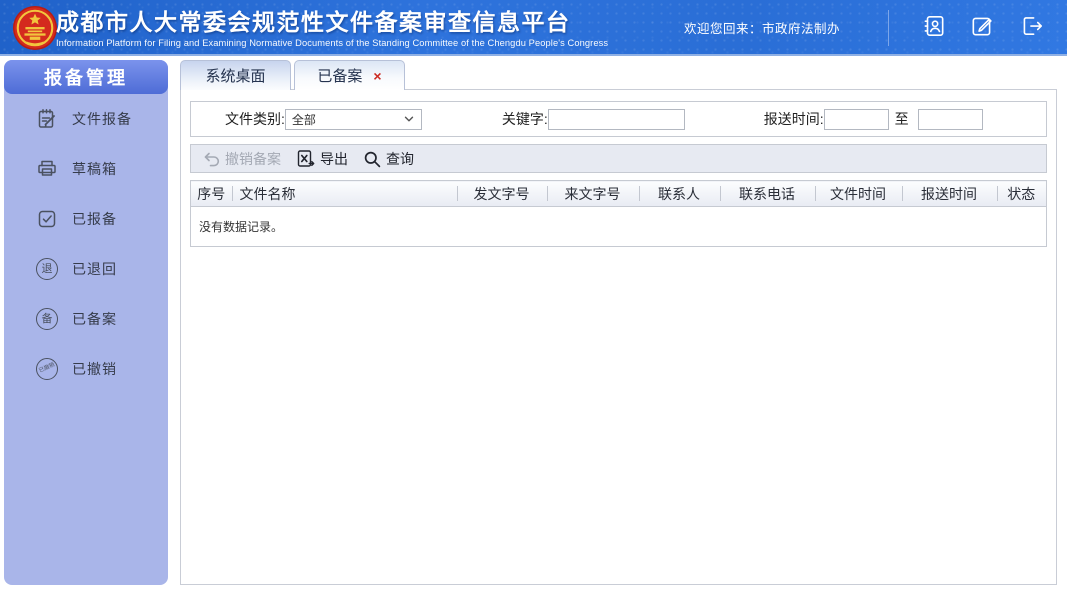  What do you see at coordinates (94, 269) in the screenshot?
I see `sidebar-item-label: 已退回` at bounding box center [94, 269].